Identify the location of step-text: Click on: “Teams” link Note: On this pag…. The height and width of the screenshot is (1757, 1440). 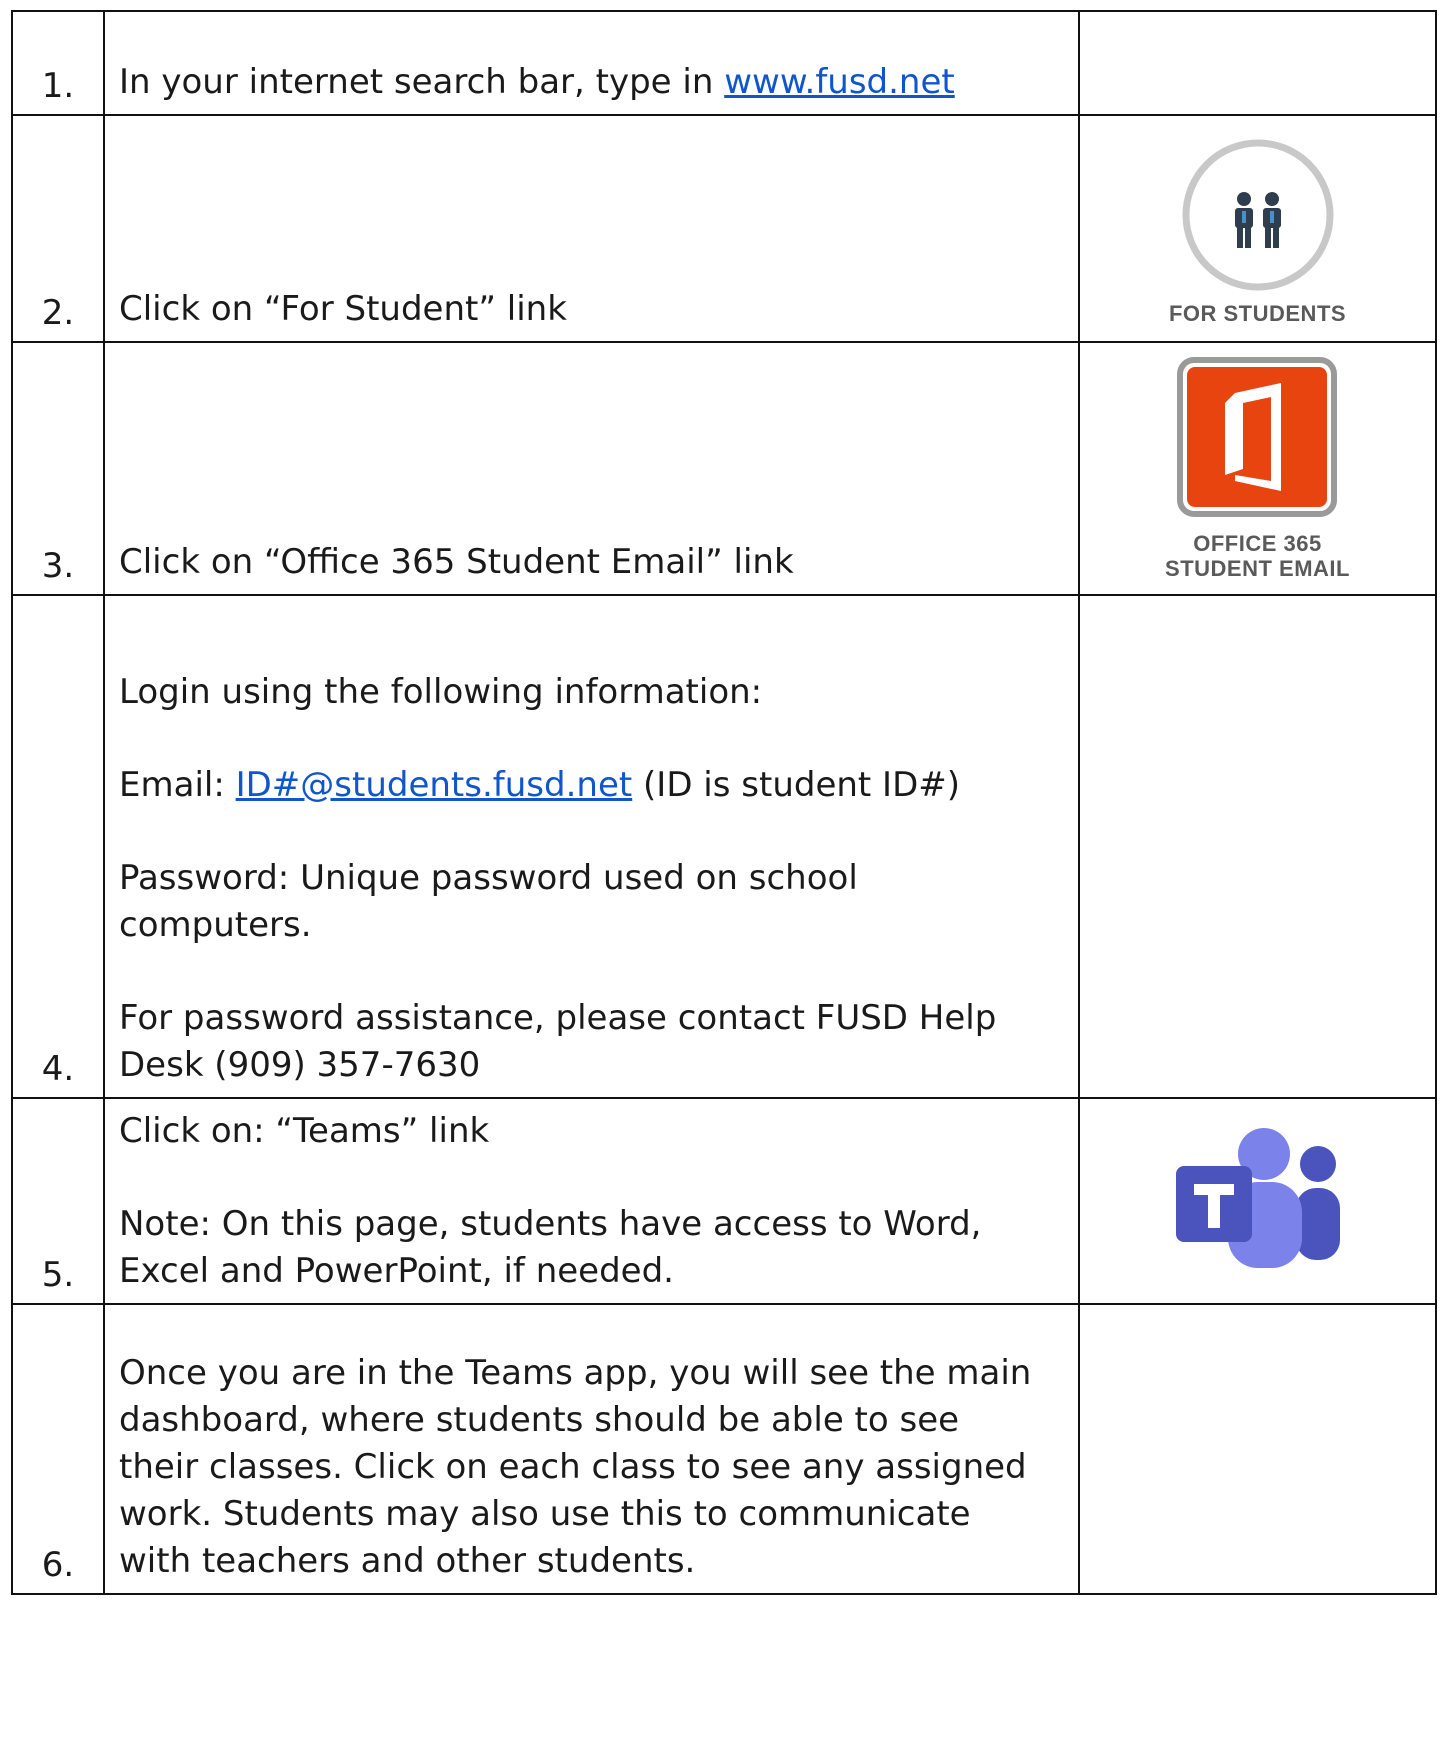
(591, 1201).